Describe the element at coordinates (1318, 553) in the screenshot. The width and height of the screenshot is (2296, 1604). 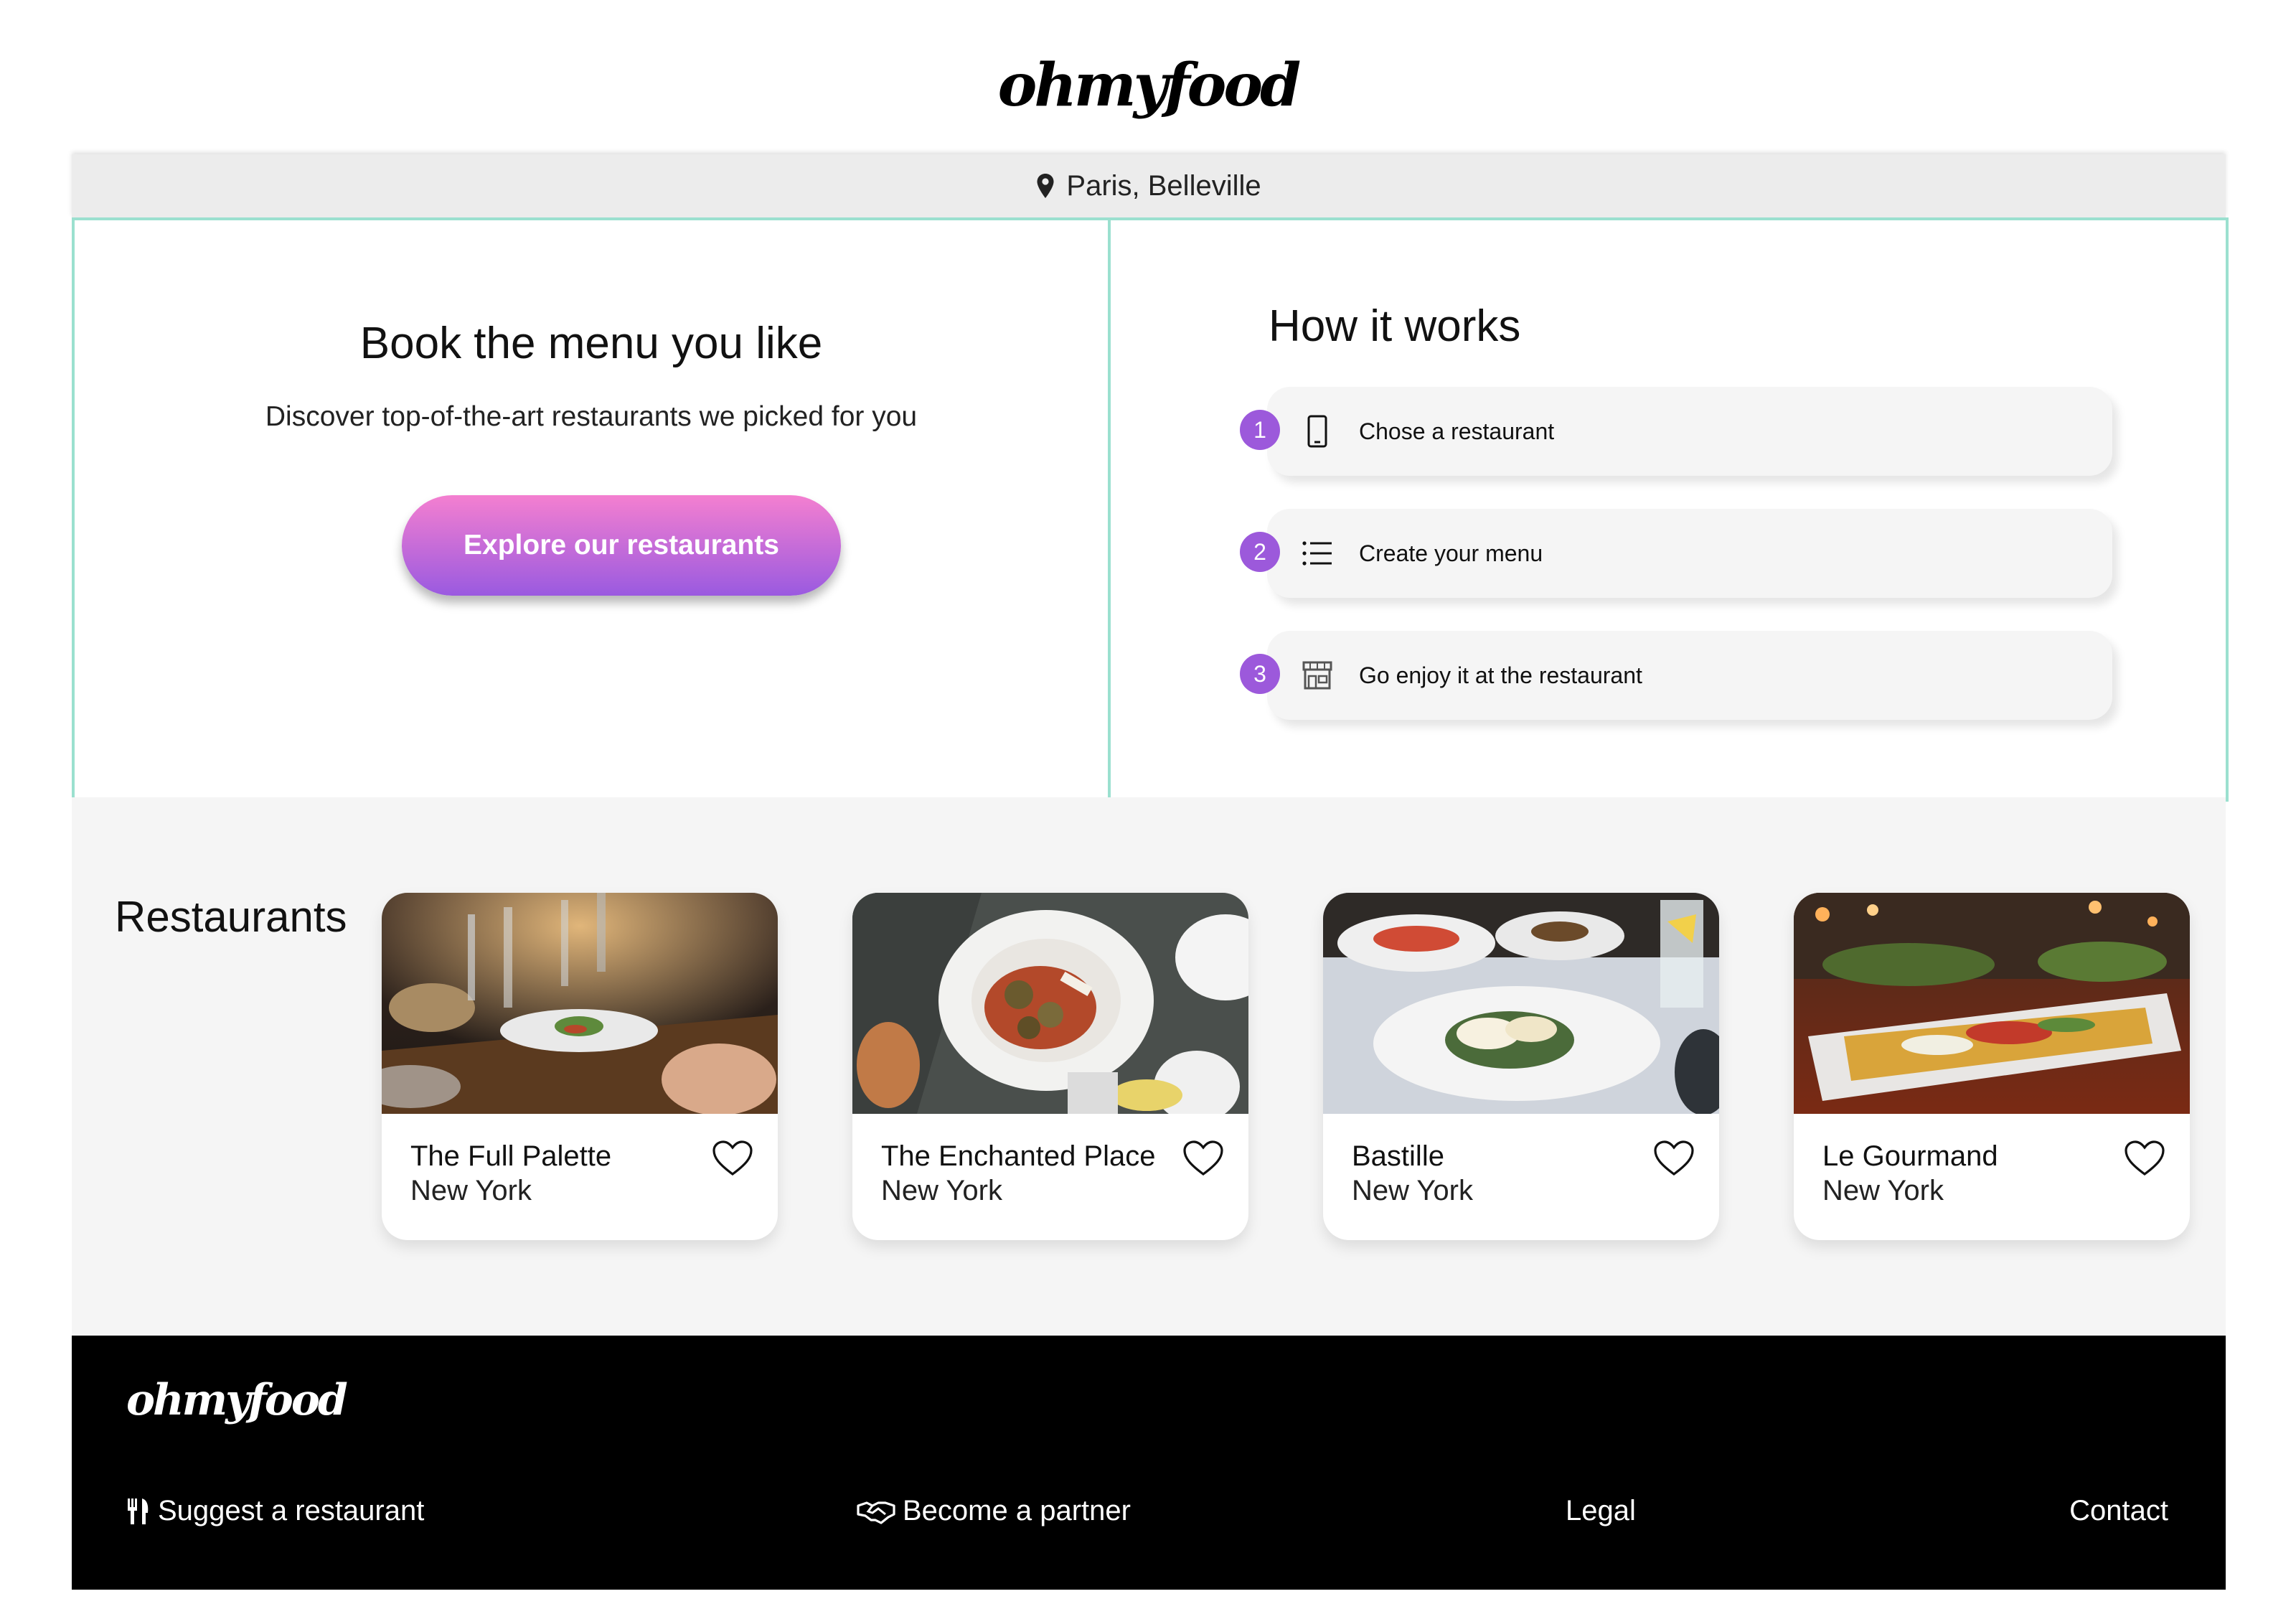
I see `list-icon` at that location.